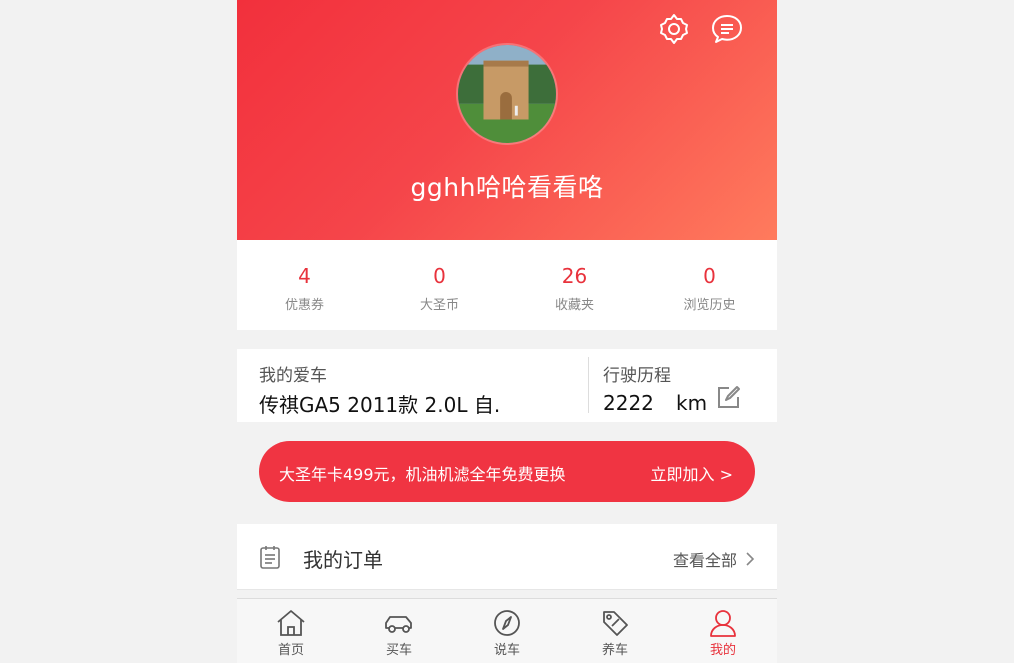  What do you see at coordinates (398, 624) in the screenshot?
I see `car-icon` at bounding box center [398, 624].